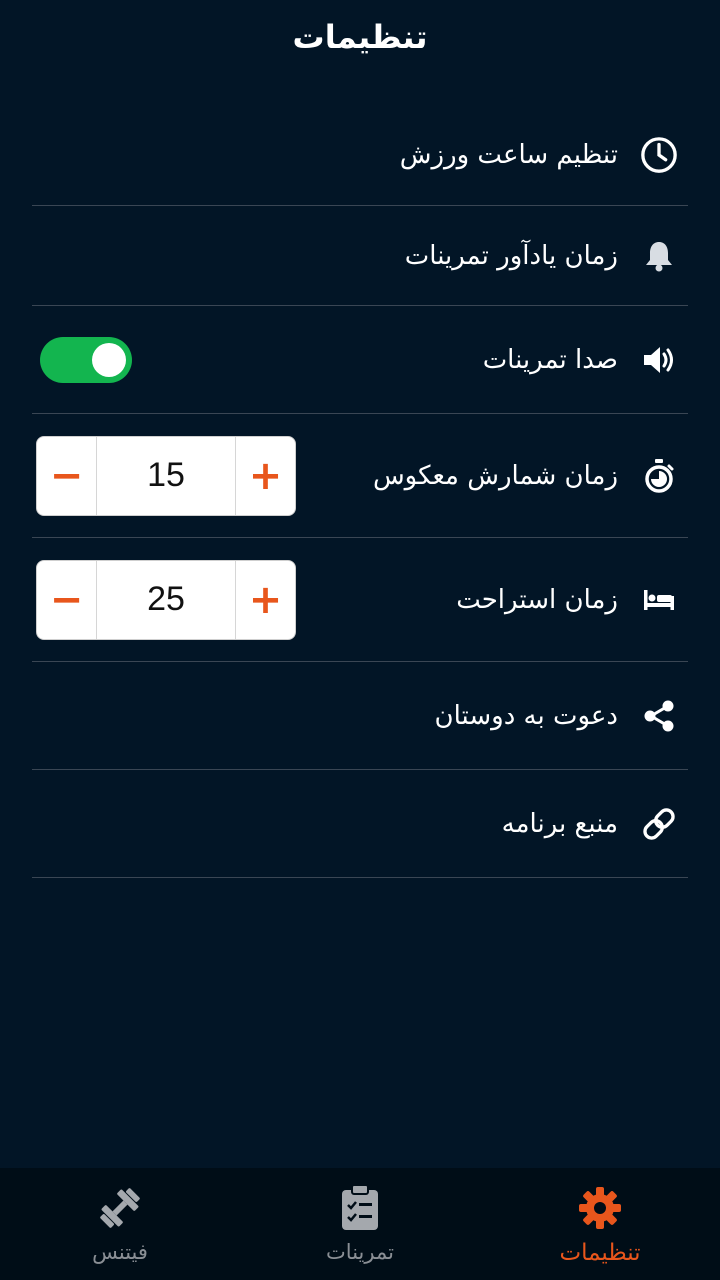  Describe the element at coordinates (495, 475) in the screenshot. I see `setting-label: زمان شمارش معکوس` at that location.